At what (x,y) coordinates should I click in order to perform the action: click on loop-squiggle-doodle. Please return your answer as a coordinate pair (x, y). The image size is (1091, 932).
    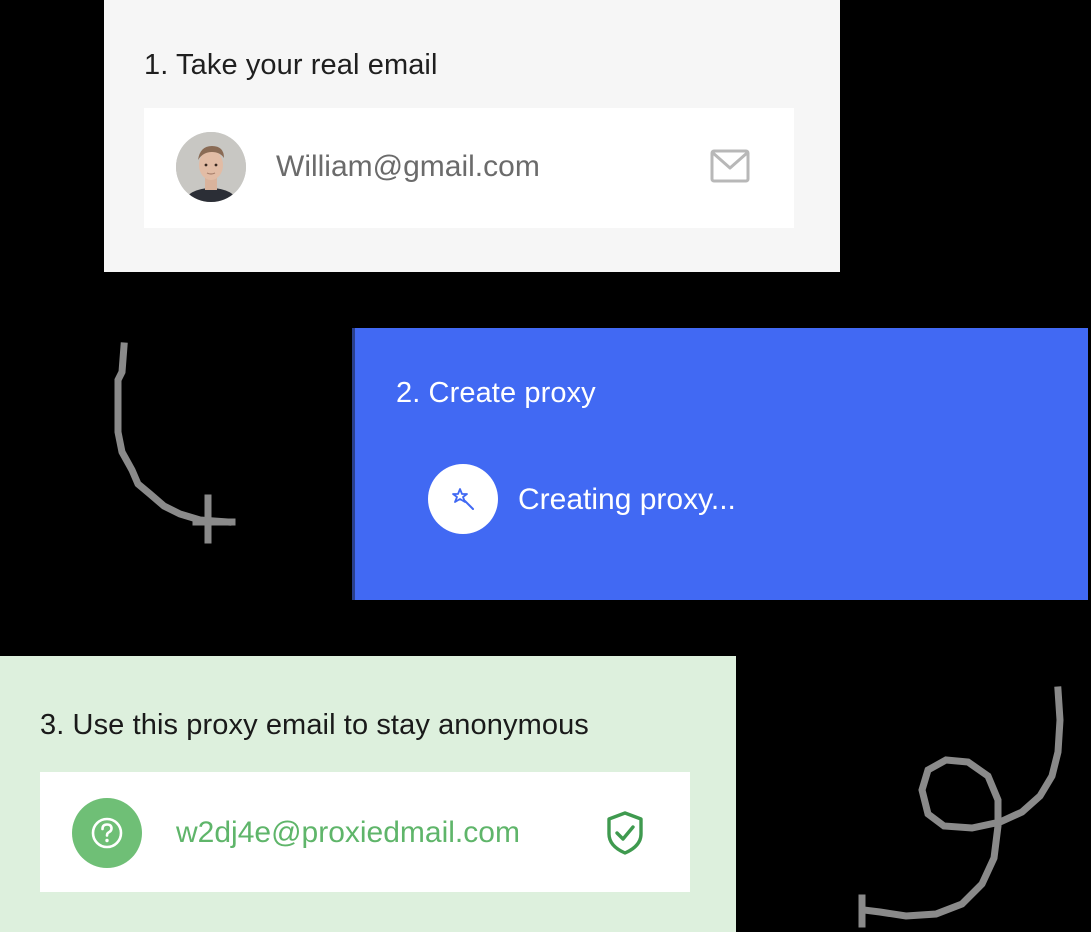
    Looking at the image, I should click on (962, 803).